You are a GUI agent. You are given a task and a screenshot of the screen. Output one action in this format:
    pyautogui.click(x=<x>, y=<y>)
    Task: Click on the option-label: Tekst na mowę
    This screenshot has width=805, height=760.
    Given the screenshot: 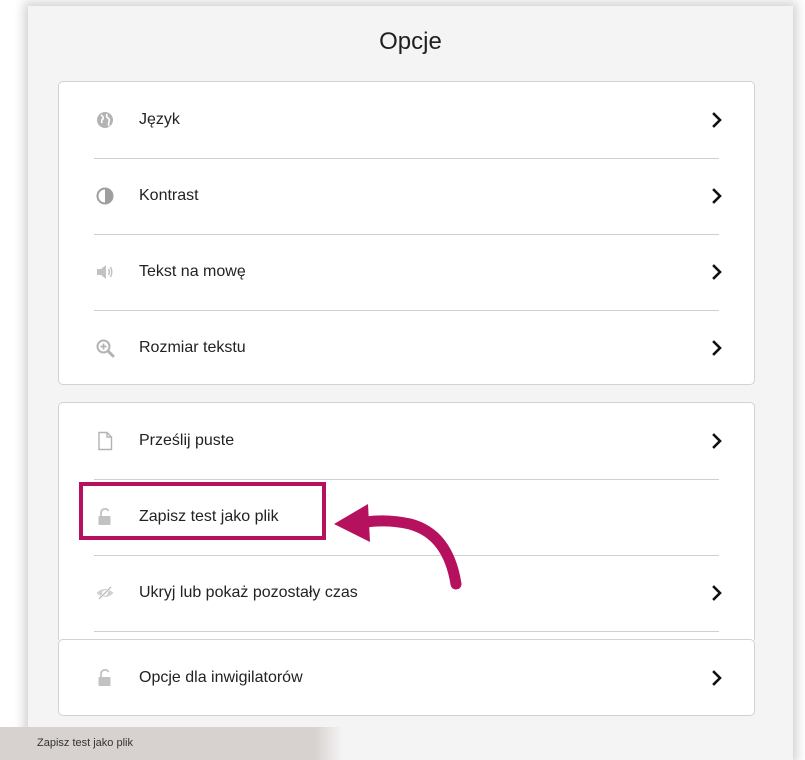 What is the action you would take?
    pyautogui.click(x=192, y=271)
    